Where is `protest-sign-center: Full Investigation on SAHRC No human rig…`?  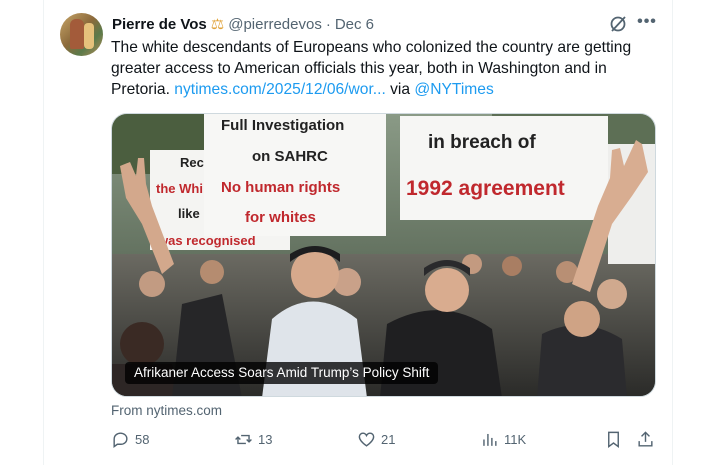
protest-sign-center: Full Investigation on SAHRC No human rig… is located at coordinates (295, 175).